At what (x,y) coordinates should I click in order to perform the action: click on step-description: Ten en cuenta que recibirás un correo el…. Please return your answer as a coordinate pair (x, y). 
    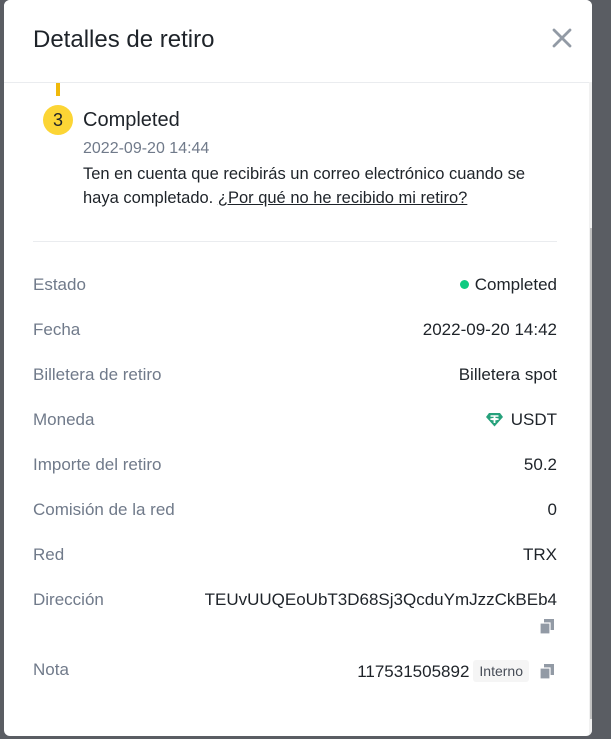
    Looking at the image, I should click on (318, 186).